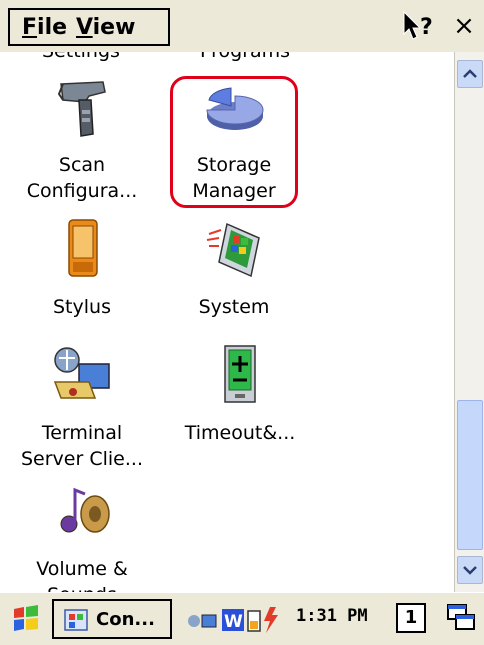 The width and height of the screenshot is (484, 645). What do you see at coordinates (76, 620) in the screenshot?
I see `control-panel-icon` at bounding box center [76, 620].